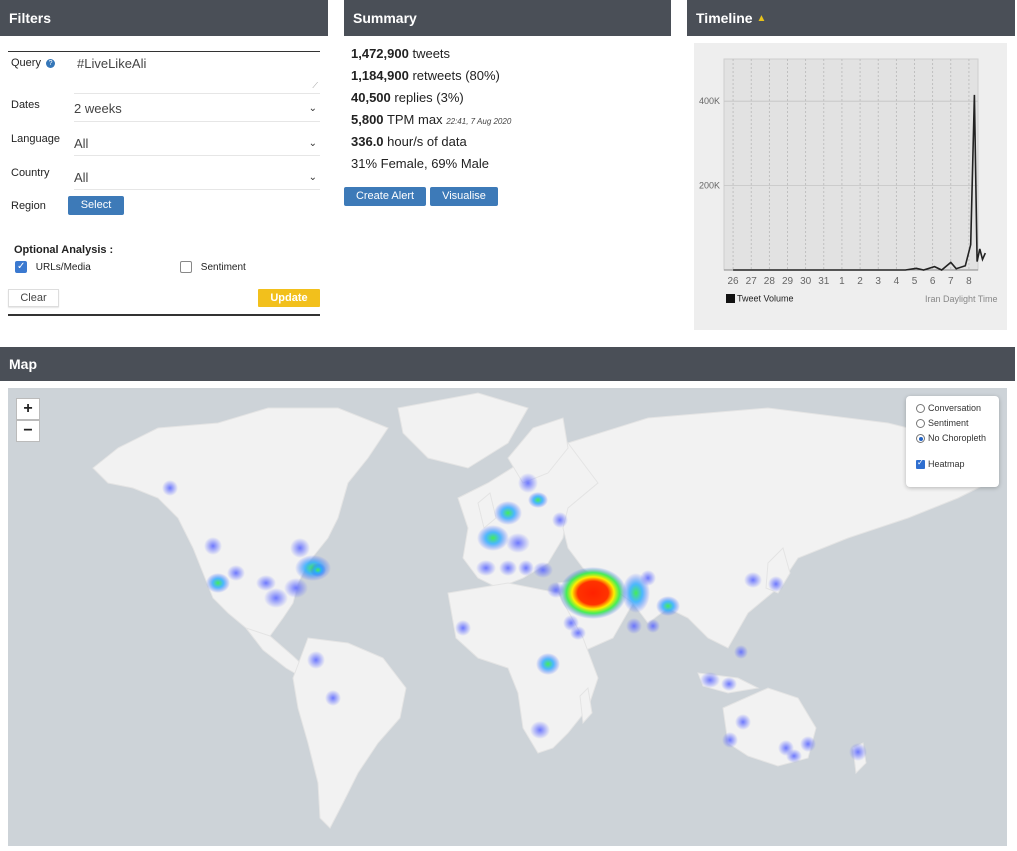 Image resolution: width=1017 pixels, height=851 pixels. I want to click on sentiment-option: Sentiment, so click(213, 267).